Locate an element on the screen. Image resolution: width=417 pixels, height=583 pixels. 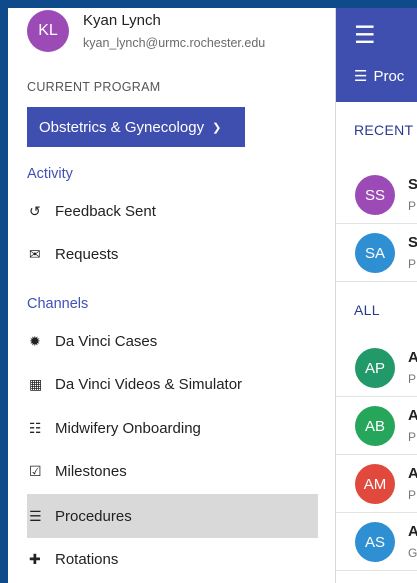
envelope-icon: ✉ is located at coordinates (35, 253).